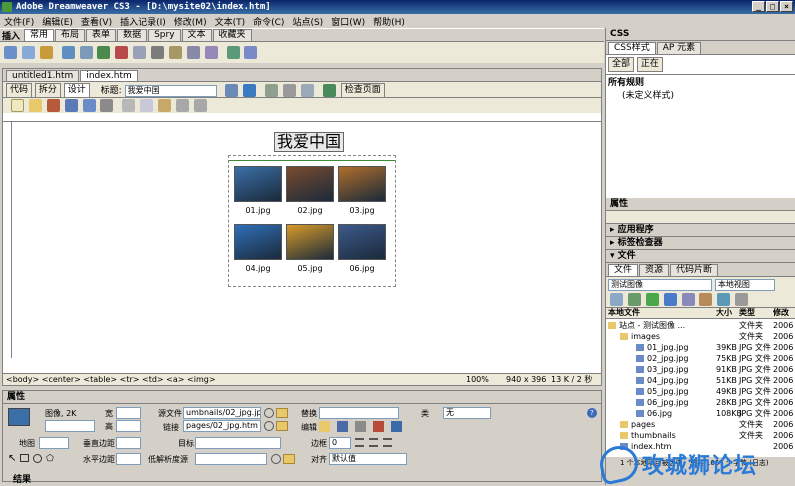  I want to click on refresh-files-icon, so click(634, 299).